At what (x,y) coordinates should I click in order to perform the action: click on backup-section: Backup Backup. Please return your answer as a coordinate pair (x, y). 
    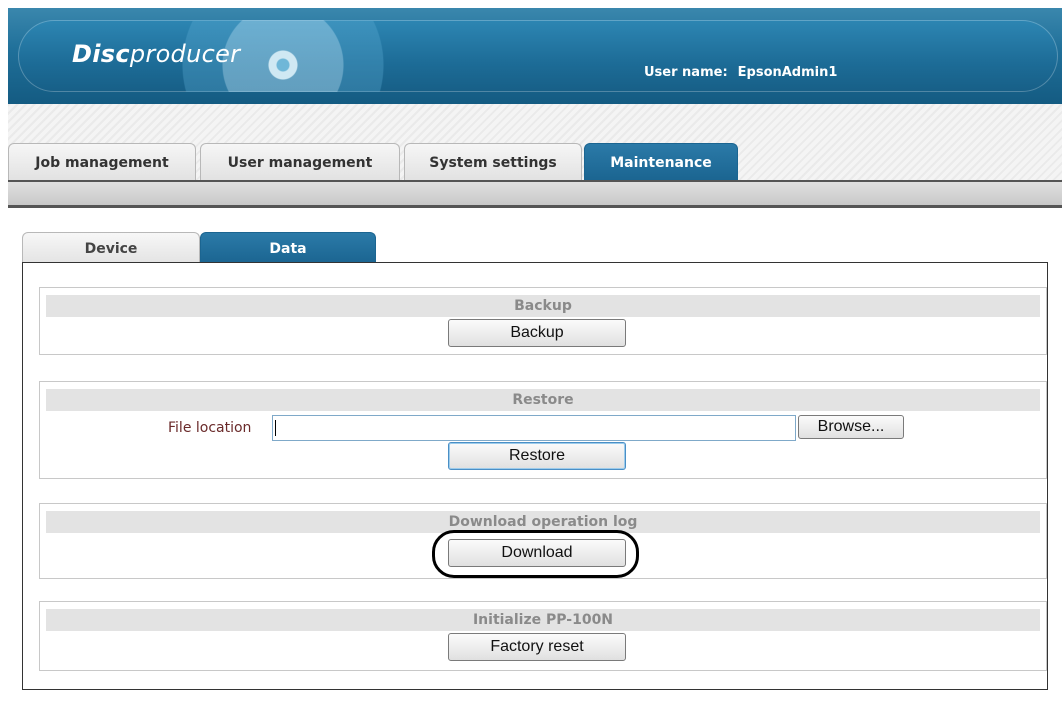
    Looking at the image, I should click on (543, 321).